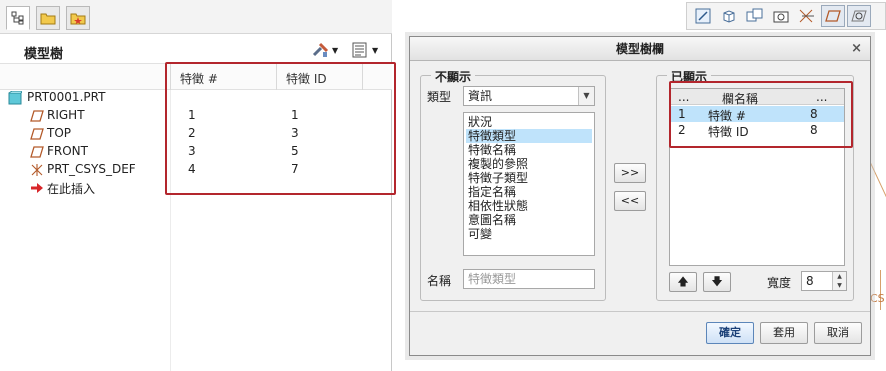 This screenshot has height=371, width=886. What do you see at coordinates (640, 311) in the screenshot?
I see `dialog-divider` at bounding box center [640, 311].